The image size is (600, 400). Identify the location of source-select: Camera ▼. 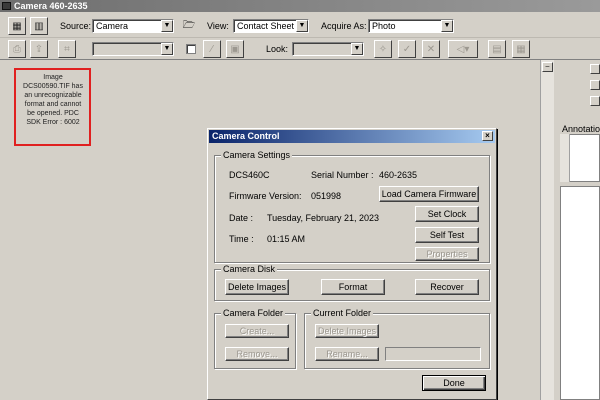
(133, 26).